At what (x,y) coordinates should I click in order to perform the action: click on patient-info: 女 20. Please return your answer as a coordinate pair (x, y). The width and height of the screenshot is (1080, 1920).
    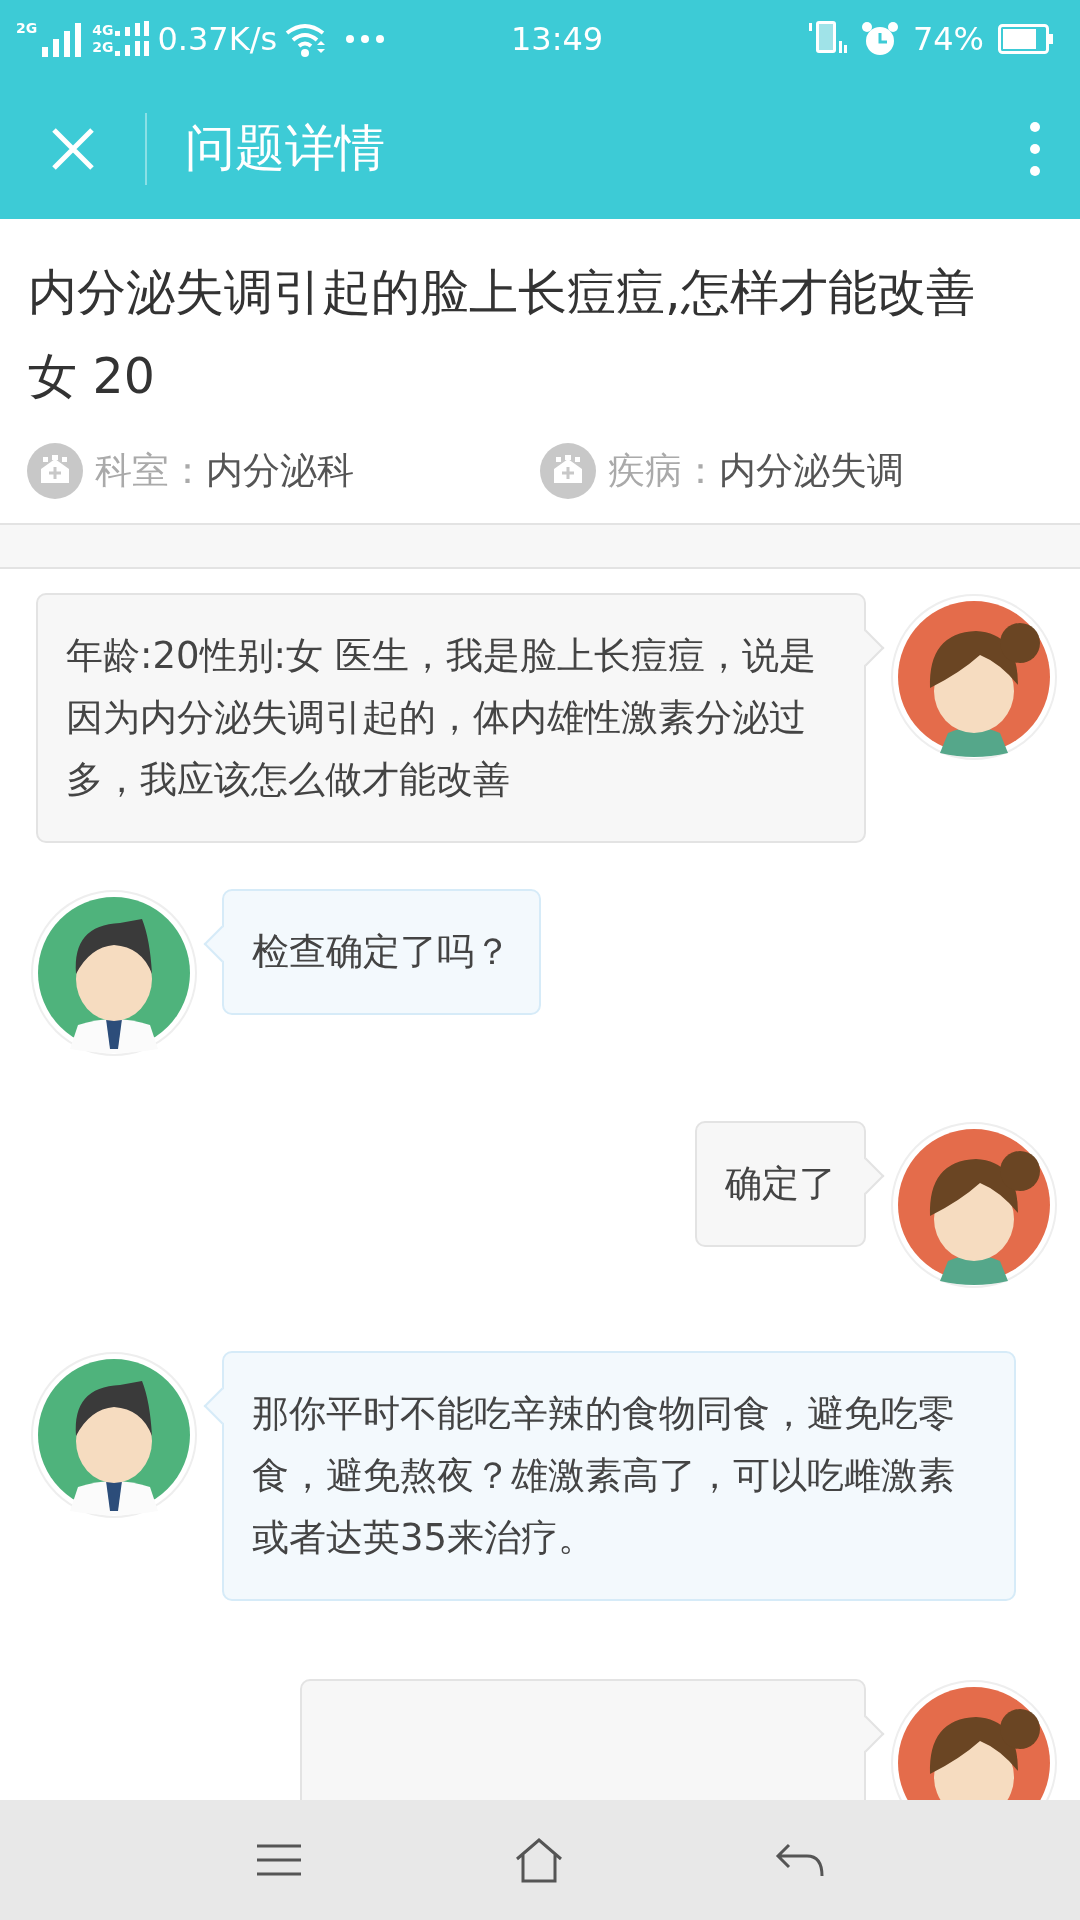
    Looking at the image, I should click on (92, 377).